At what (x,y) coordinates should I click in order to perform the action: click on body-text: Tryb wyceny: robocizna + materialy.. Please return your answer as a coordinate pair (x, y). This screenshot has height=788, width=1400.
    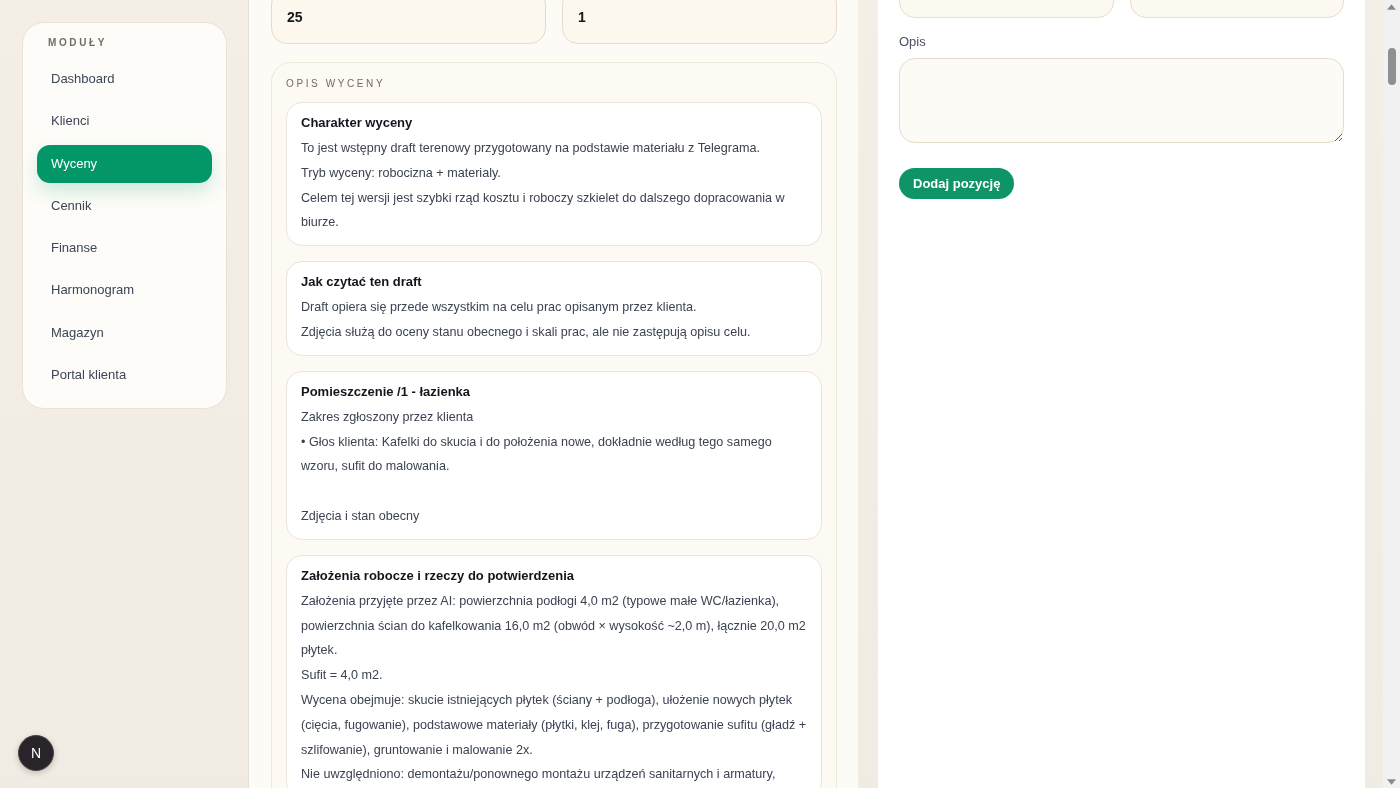
    Looking at the image, I should click on (401, 173).